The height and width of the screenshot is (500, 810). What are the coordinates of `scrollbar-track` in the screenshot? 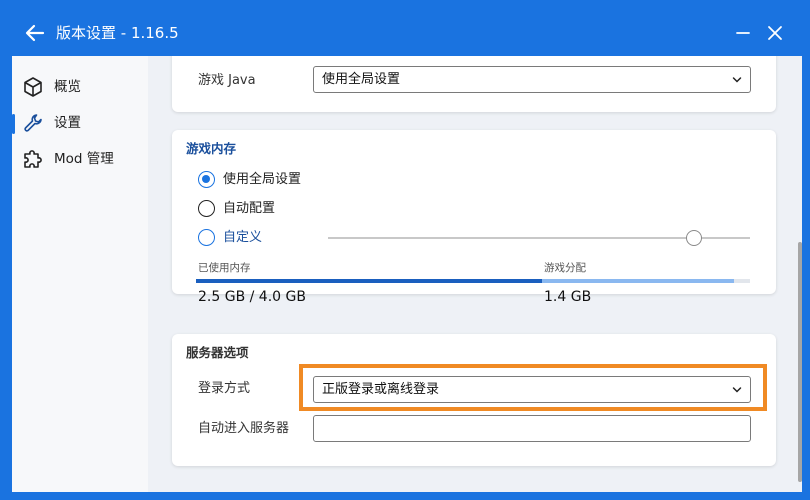 It's located at (799, 274).